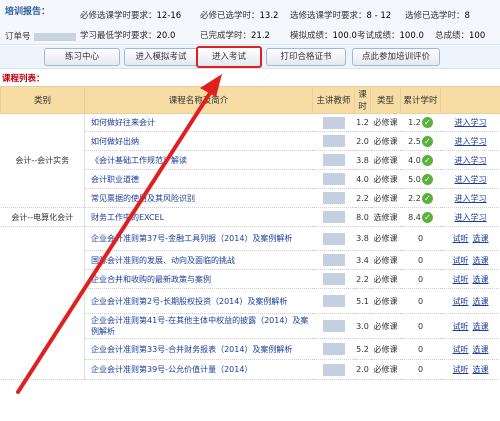  Describe the element at coordinates (239, 16) in the screenshot. I see `stat-required-selected: 必修已选学时：13.2` at that location.